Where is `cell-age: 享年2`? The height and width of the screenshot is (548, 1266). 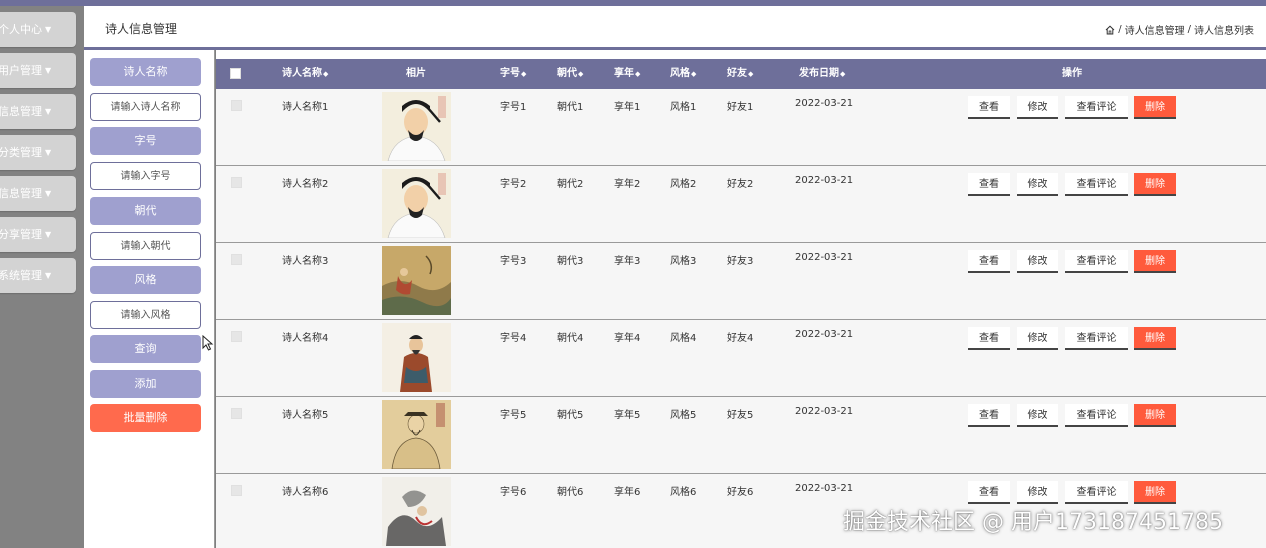 cell-age: 享年2 is located at coordinates (627, 184).